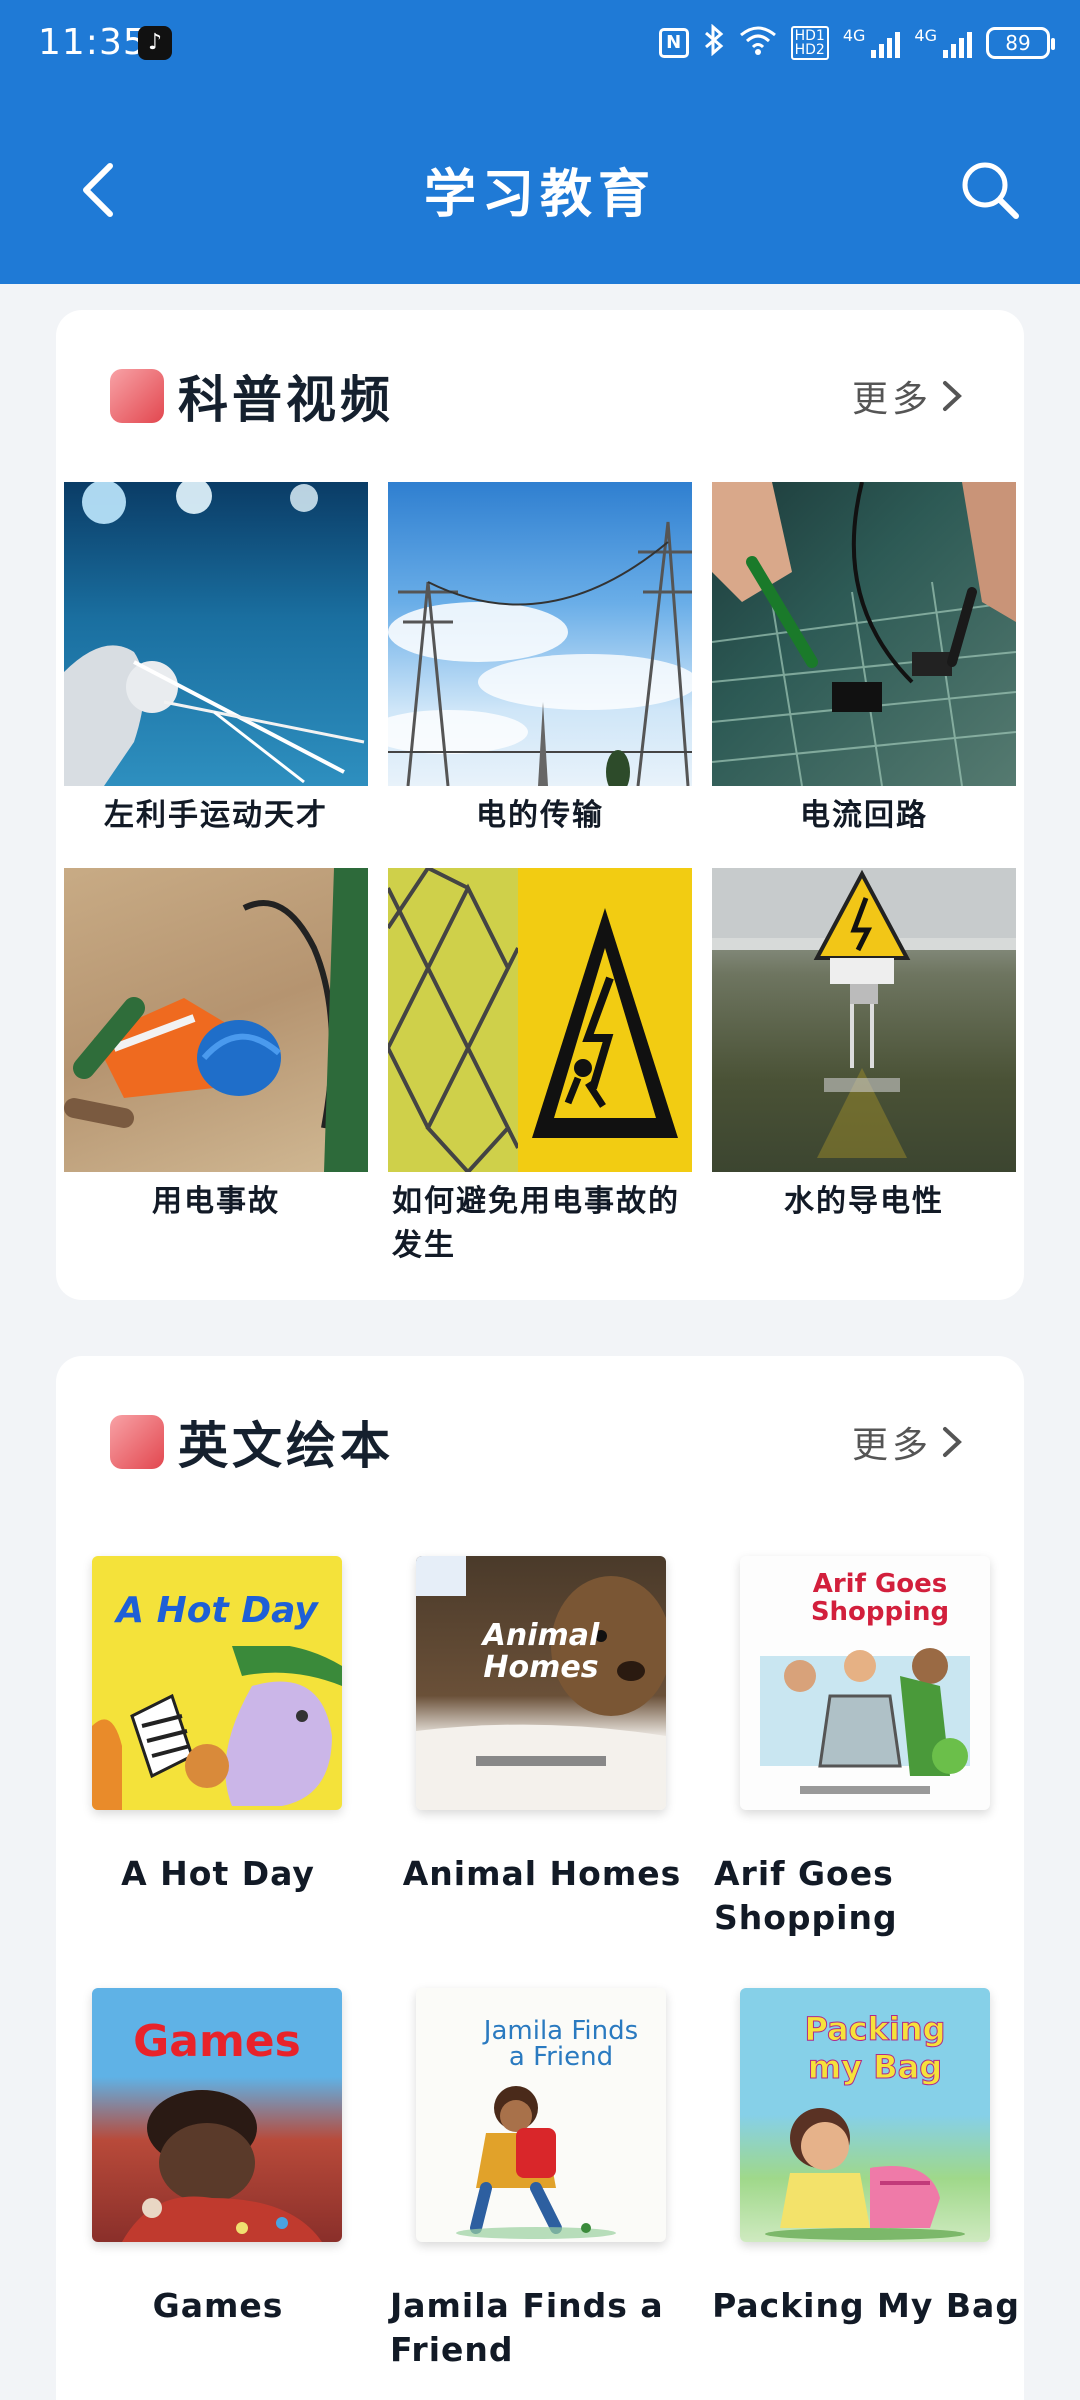 The image size is (1080, 2400). Describe the element at coordinates (864, 1201) in the screenshot. I see `video-caption: 水的导电性` at that location.